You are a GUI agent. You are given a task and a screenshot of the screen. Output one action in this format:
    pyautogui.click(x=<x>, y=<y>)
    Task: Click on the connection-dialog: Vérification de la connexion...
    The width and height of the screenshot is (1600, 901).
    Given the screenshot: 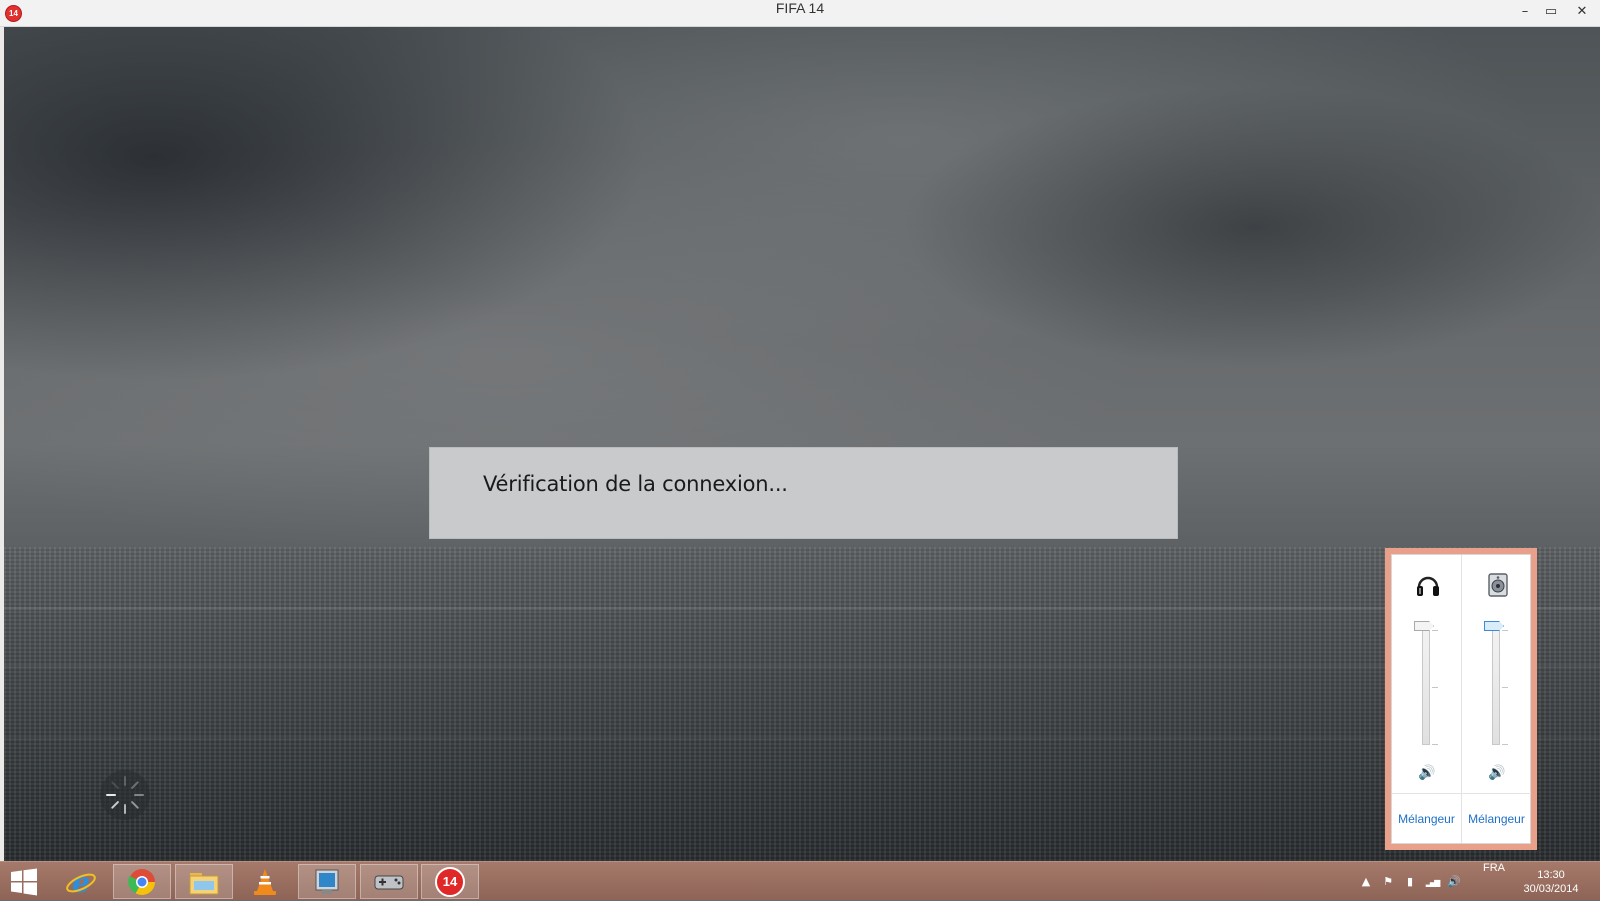 What is the action you would take?
    pyautogui.click(x=803, y=493)
    